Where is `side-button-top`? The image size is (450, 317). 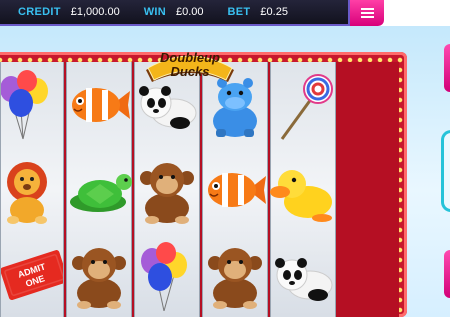
side-button-top is located at coordinates (447, 68).